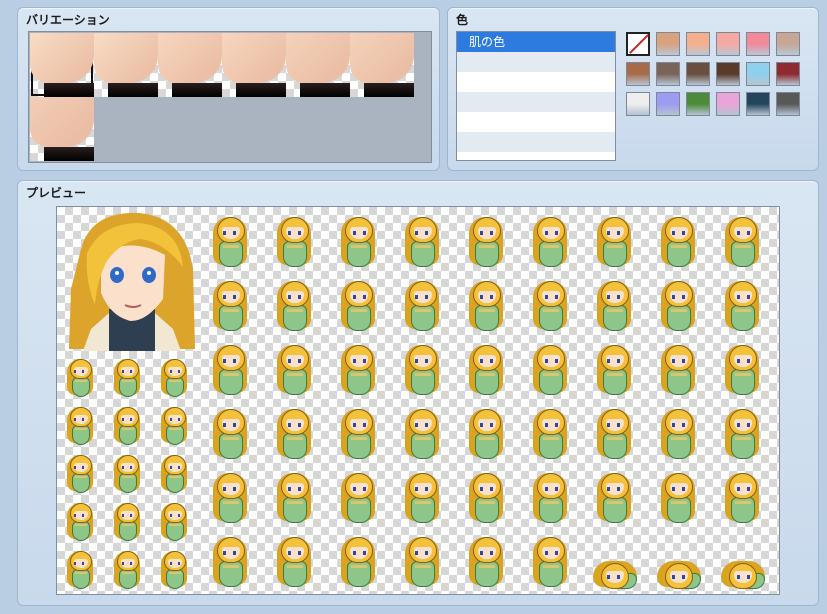 The height and width of the screenshot is (614, 827). I want to click on variation-shadow, so click(325, 90).